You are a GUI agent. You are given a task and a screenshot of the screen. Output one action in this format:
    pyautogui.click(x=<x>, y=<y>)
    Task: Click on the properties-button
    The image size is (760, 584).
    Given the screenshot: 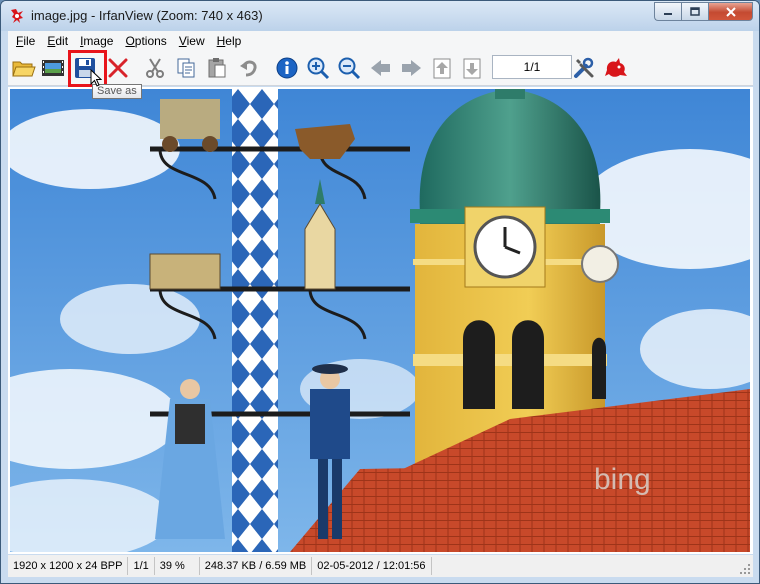 What is the action you would take?
    pyautogui.click(x=584, y=68)
    